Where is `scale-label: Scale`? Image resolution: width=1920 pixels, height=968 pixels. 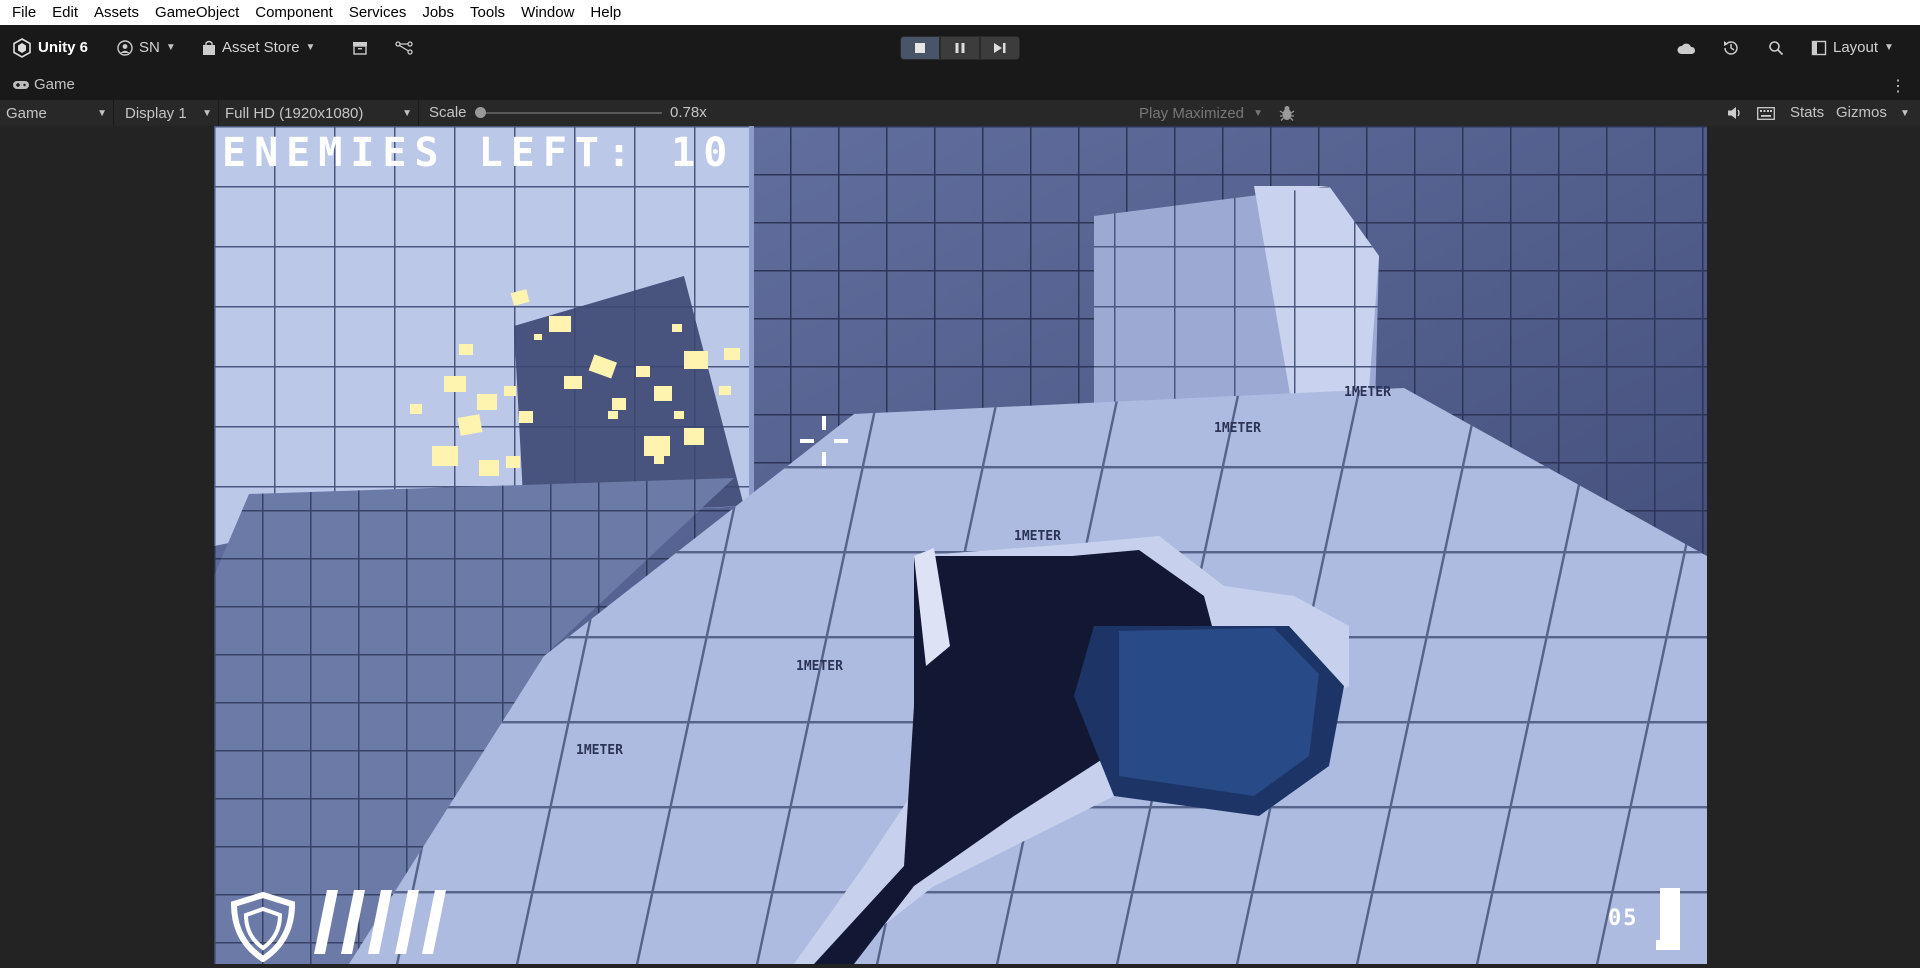 scale-label: Scale is located at coordinates (448, 112).